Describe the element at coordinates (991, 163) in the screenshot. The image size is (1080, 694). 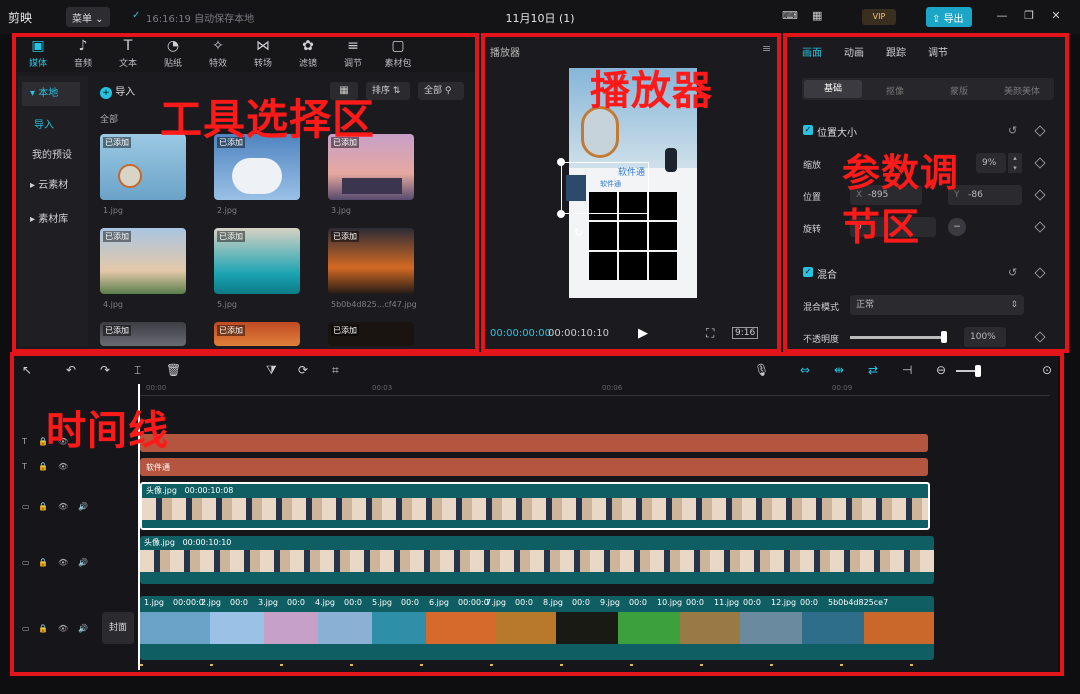
I see `scale-input: 9%` at that location.